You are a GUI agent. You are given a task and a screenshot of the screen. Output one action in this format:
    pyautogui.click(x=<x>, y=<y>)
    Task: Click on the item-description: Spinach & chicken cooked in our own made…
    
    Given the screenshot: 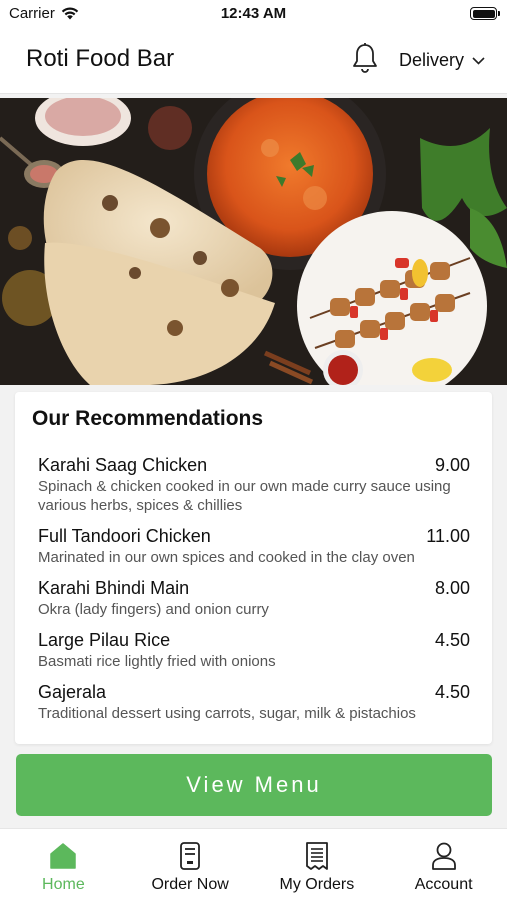 What is the action you would take?
    pyautogui.click(x=244, y=496)
    